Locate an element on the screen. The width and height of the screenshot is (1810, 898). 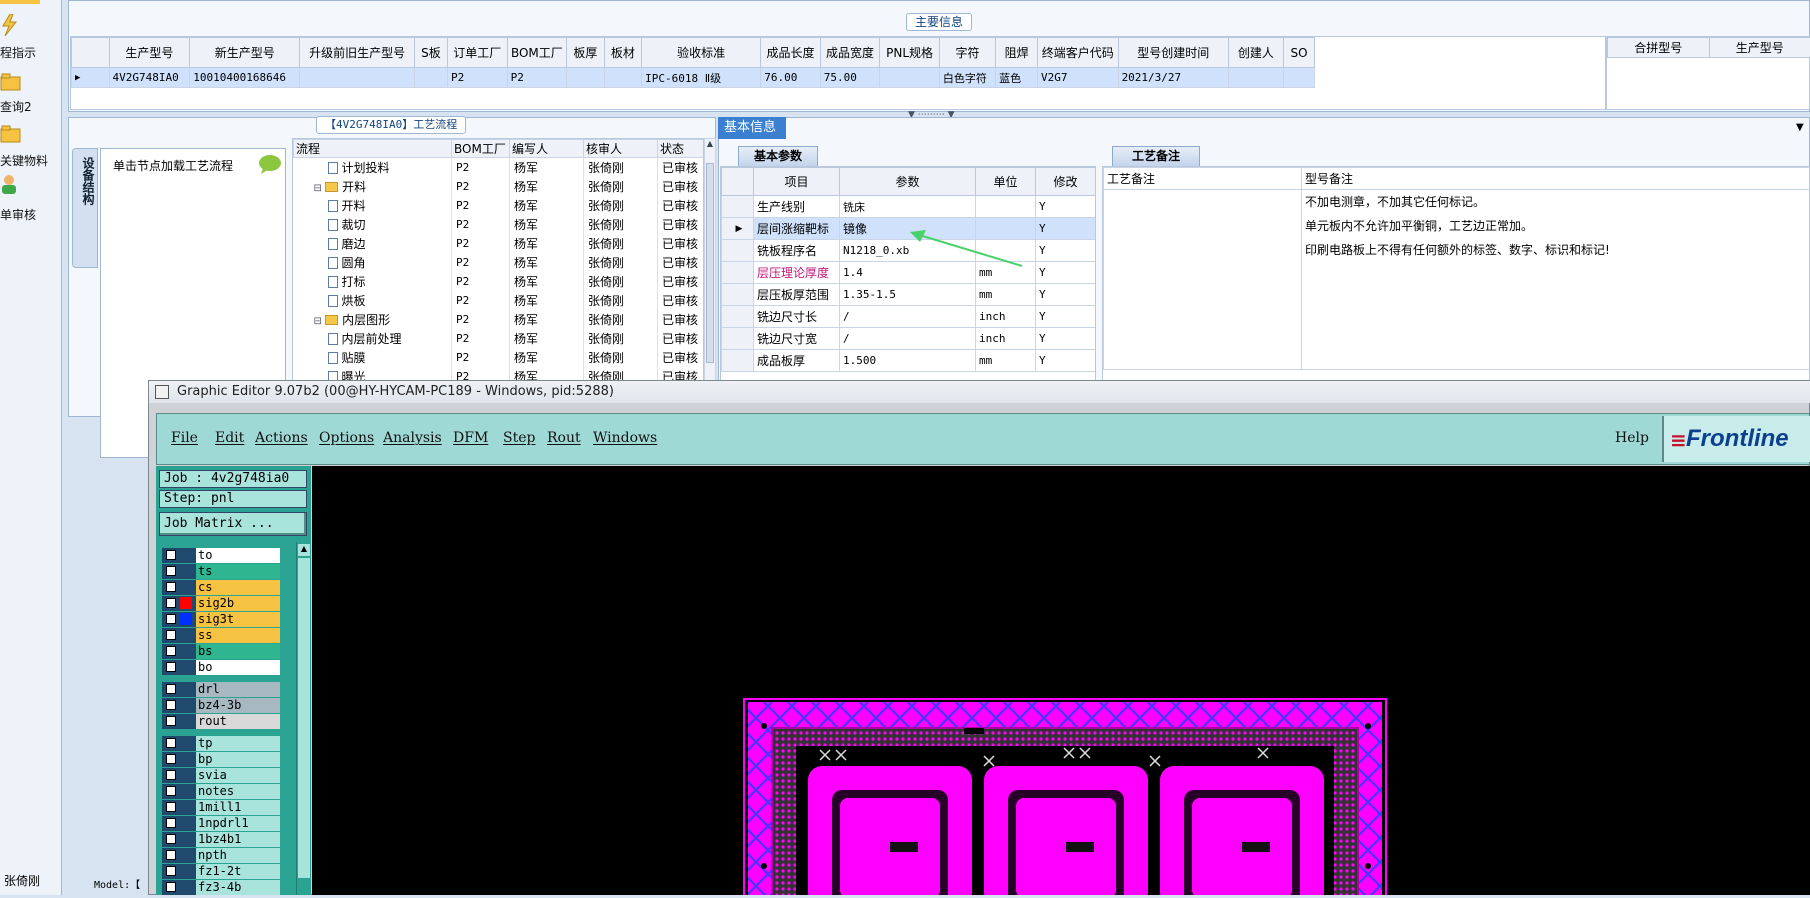
flow-row: 开料P2杨军张倚刚已审核 is located at coordinates (499, 205).